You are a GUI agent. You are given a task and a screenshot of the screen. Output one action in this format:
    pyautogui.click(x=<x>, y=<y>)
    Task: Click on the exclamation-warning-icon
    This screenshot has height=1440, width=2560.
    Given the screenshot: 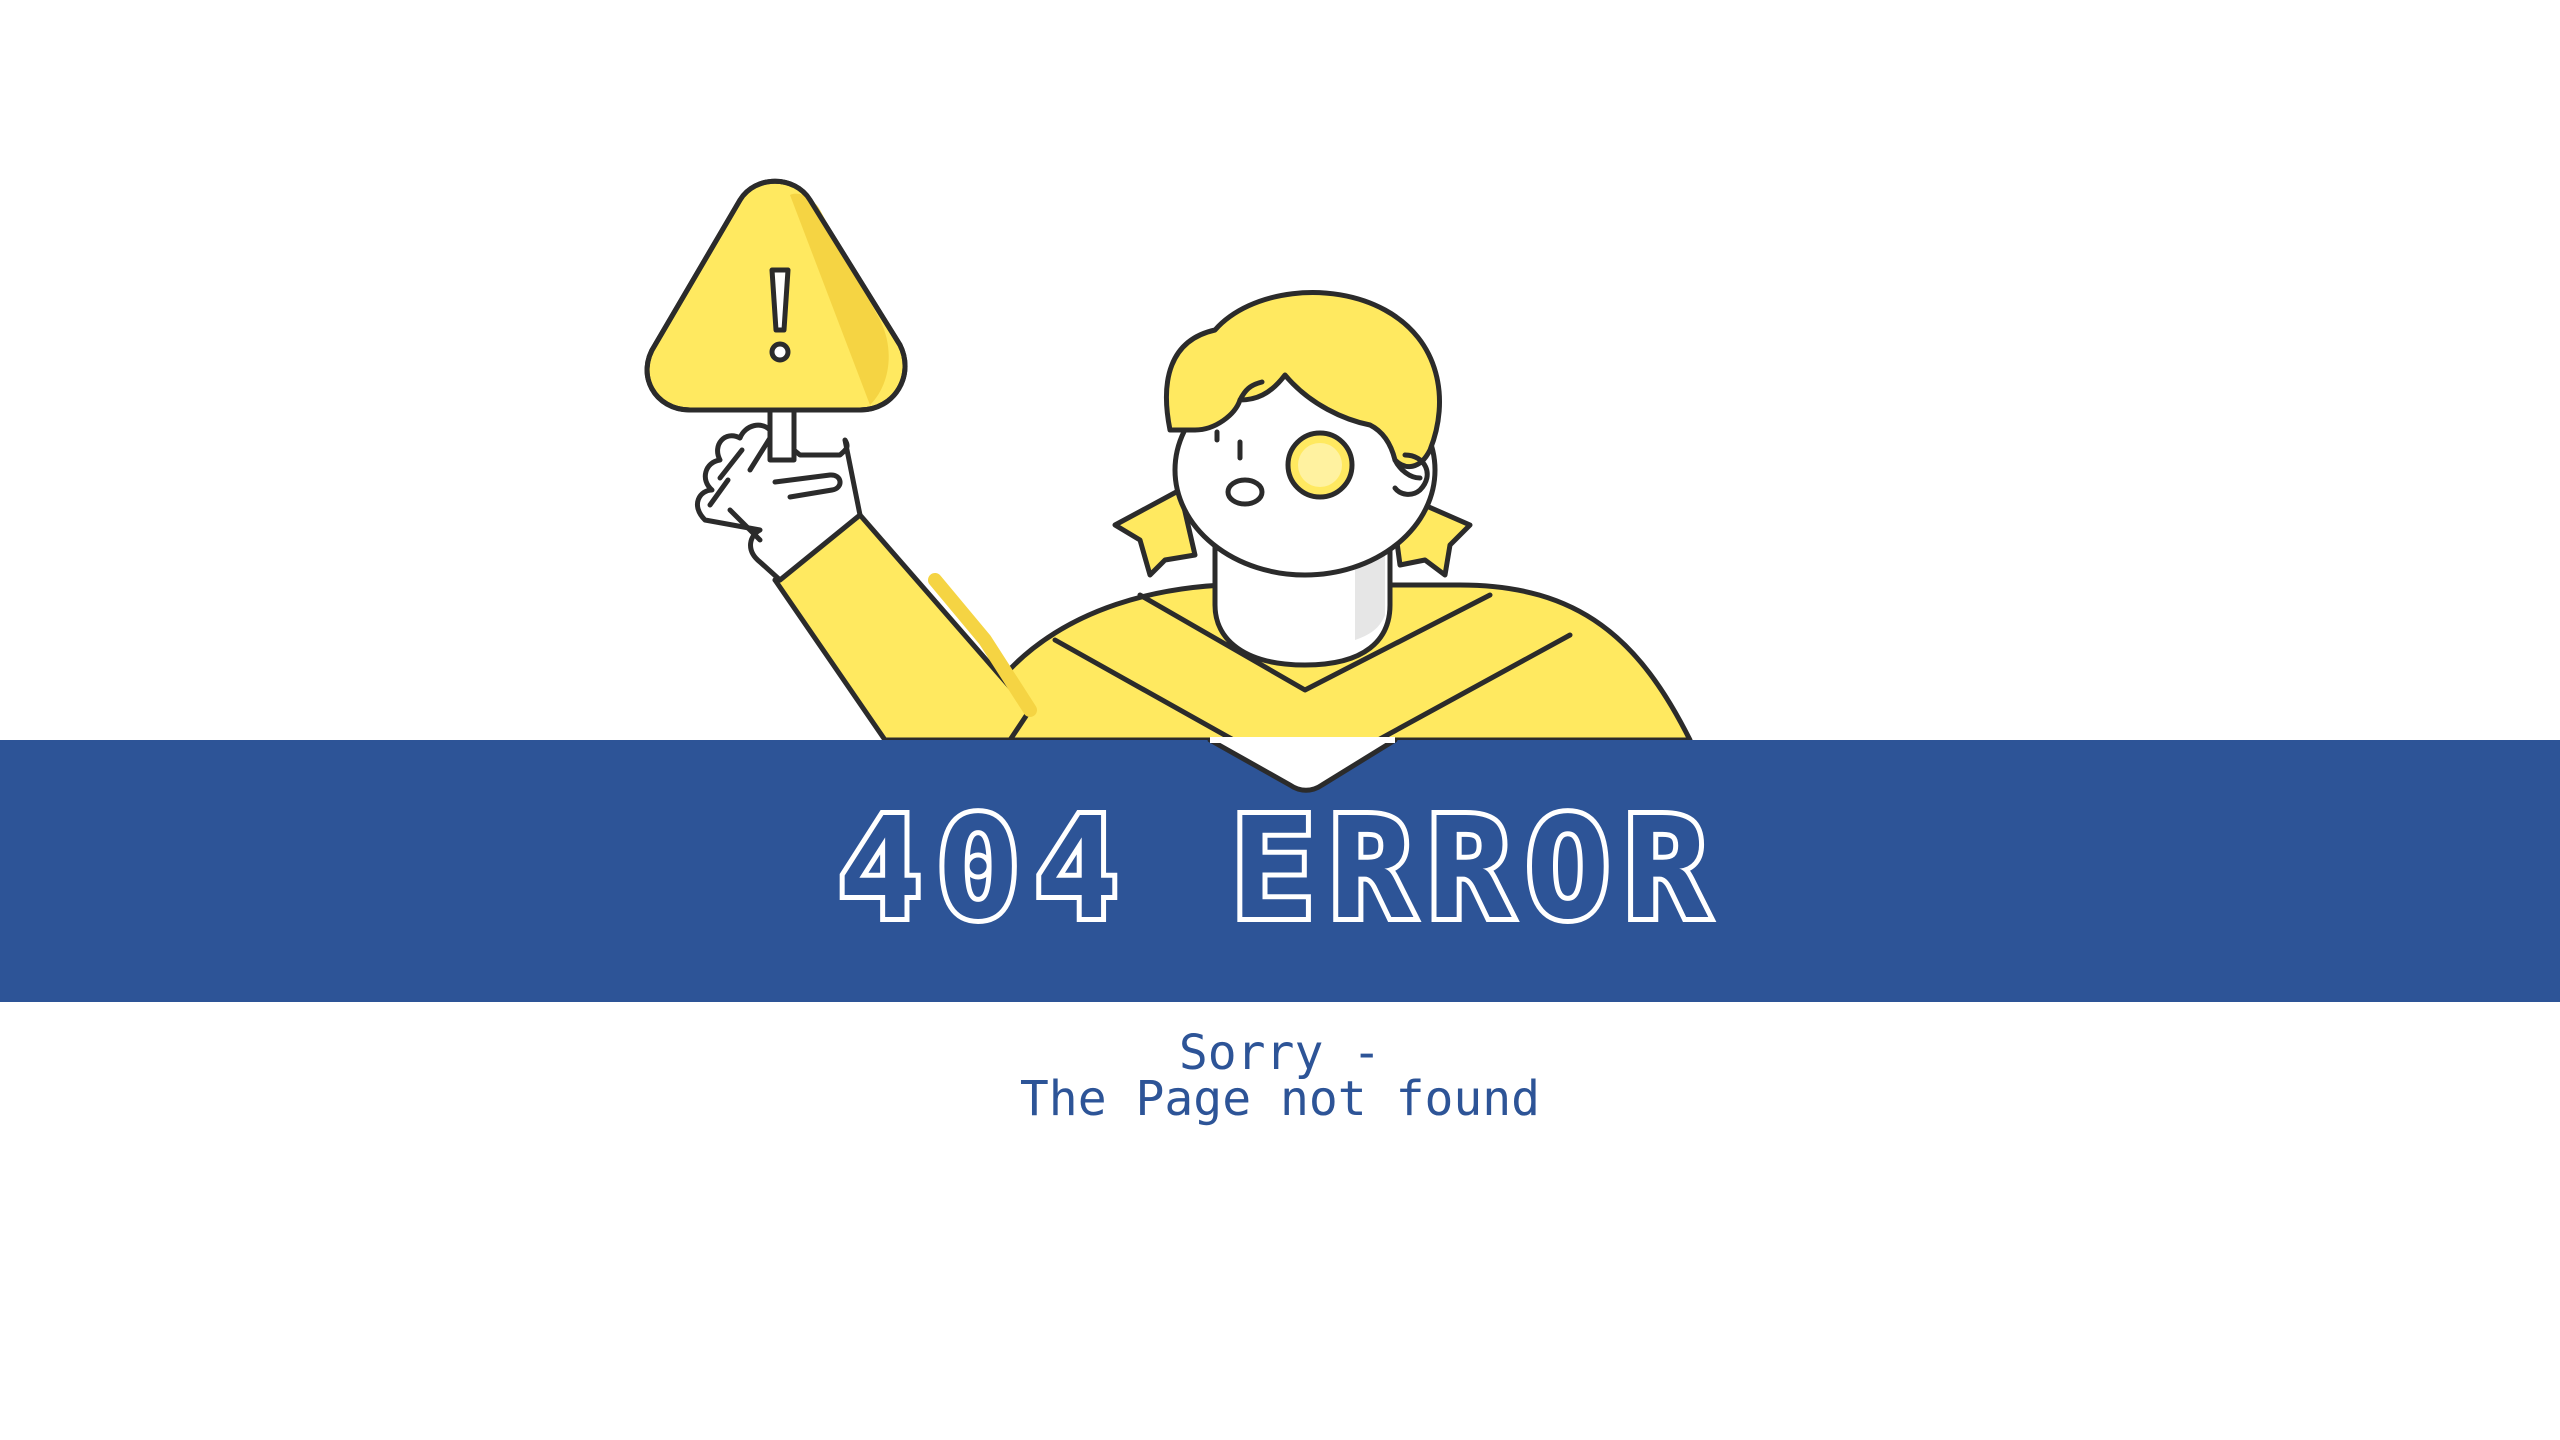 What is the action you would take?
    pyautogui.click(x=780, y=300)
    